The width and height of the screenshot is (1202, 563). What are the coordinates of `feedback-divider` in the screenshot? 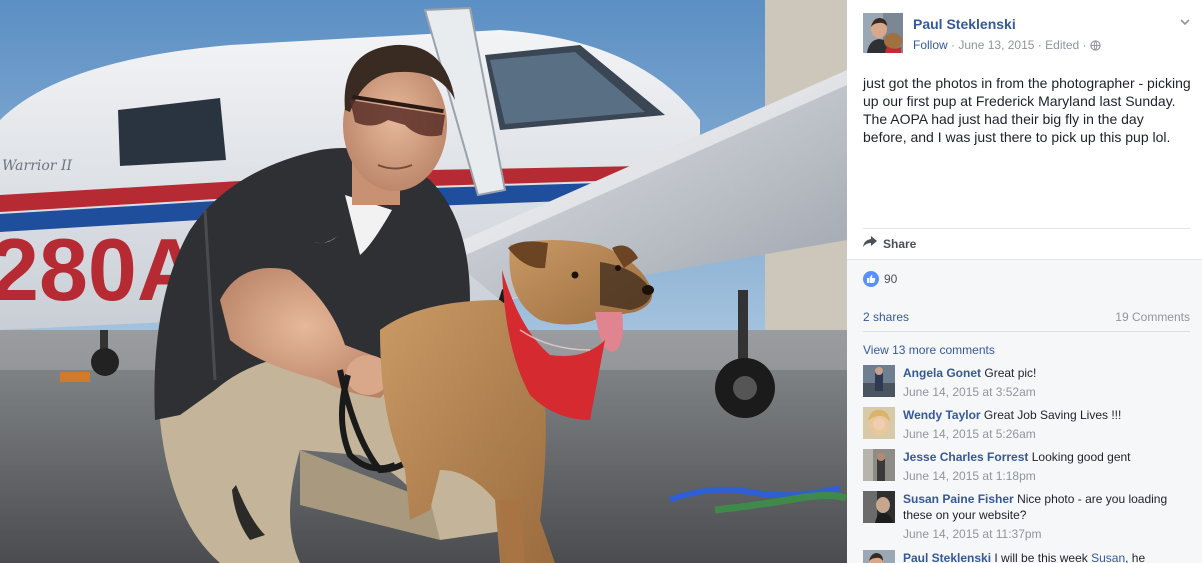 It's located at (1026, 331).